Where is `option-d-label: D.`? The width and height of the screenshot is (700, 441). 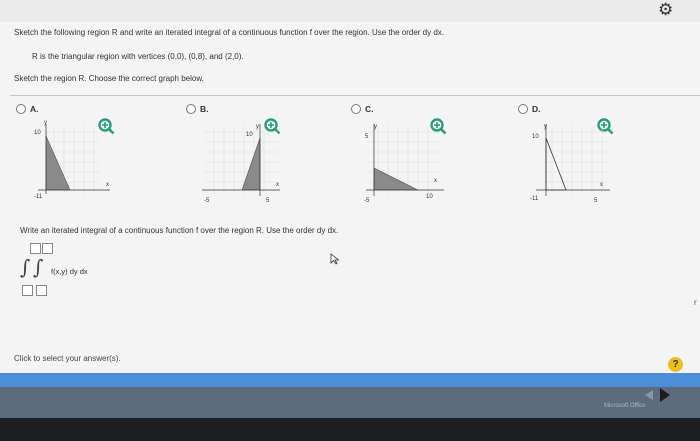
option-d-label: D. is located at coordinates (536, 109).